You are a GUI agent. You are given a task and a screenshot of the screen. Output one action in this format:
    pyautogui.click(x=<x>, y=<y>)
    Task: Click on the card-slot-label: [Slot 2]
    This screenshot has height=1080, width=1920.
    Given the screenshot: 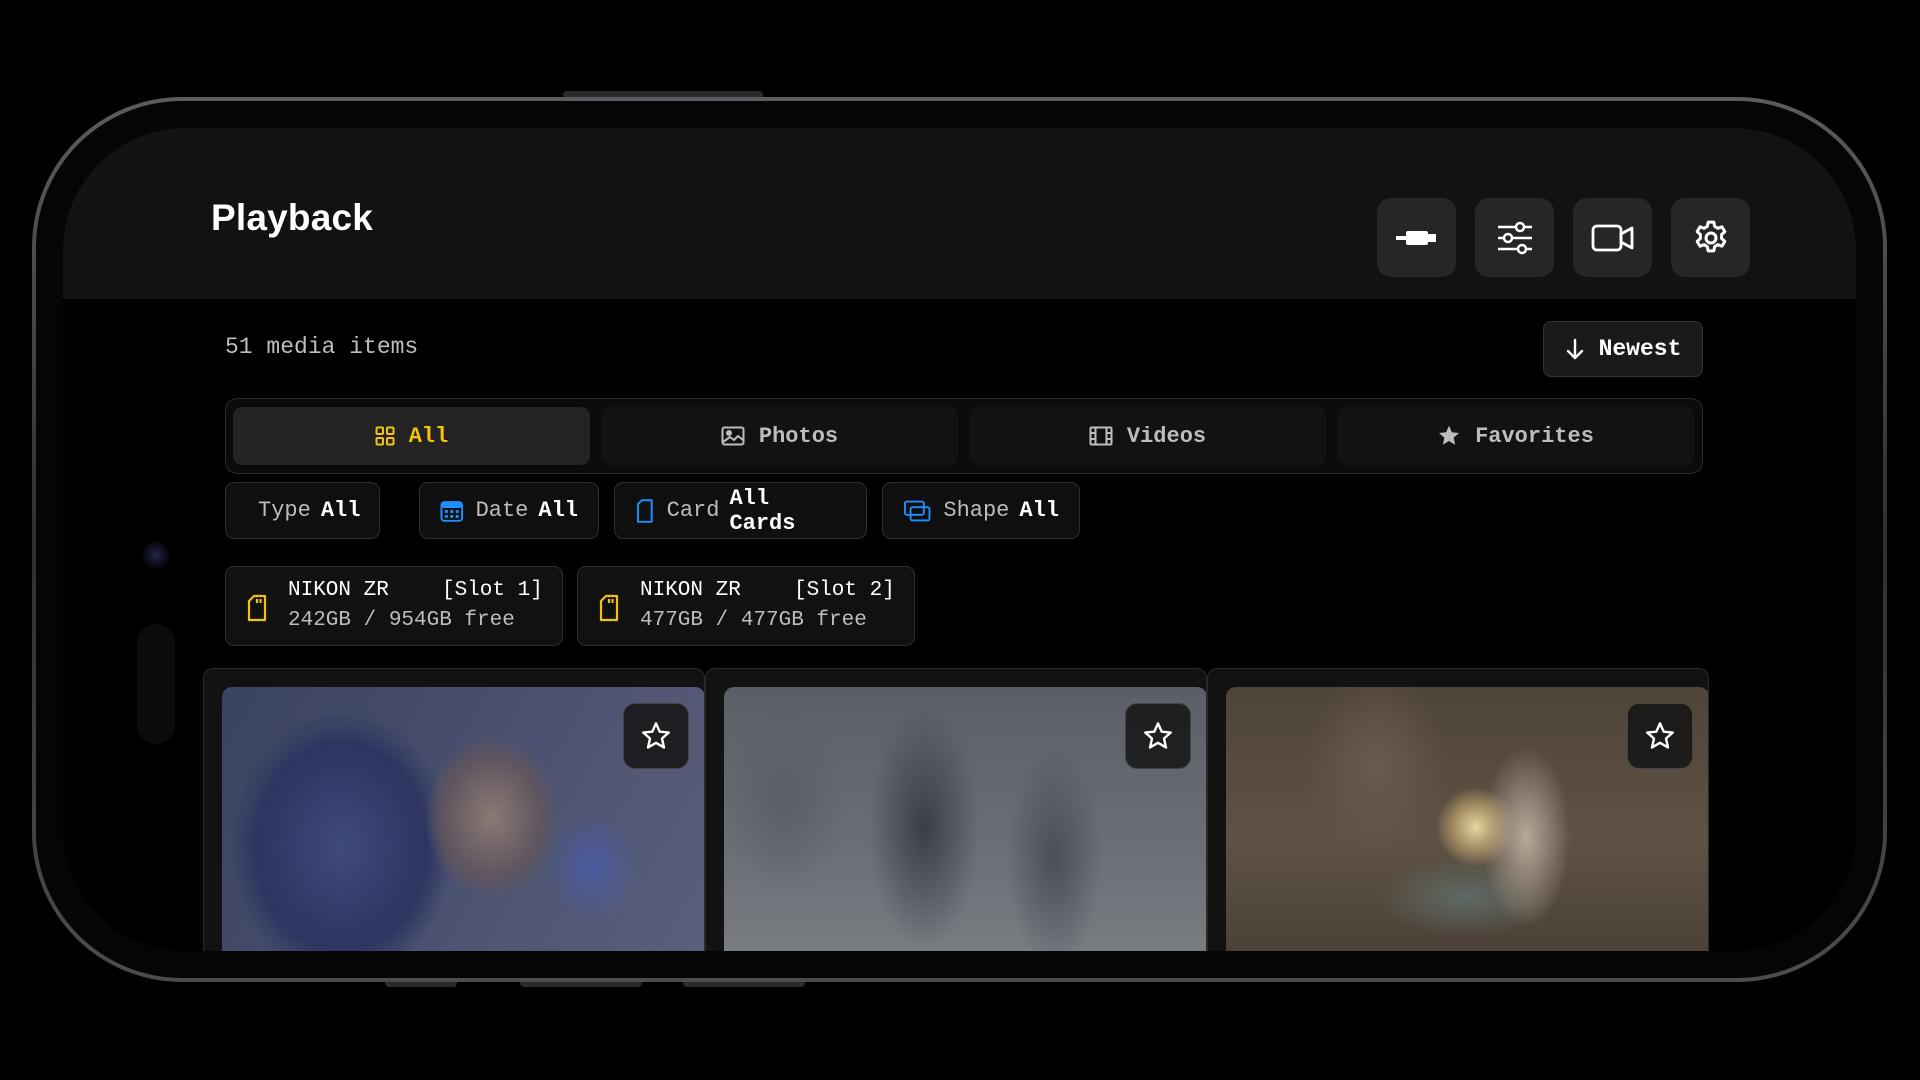 What is the action you would take?
    pyautogui.click(x=844, y=590)
    